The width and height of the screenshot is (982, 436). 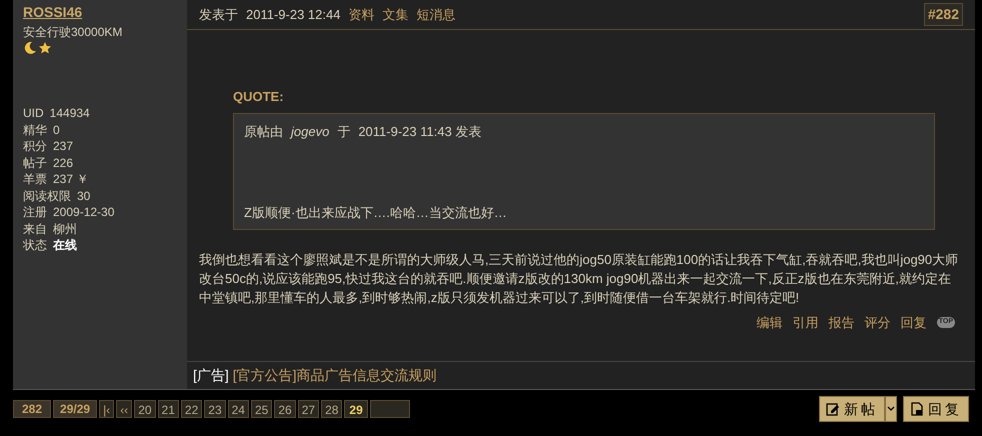 What do you see at coordinates (73, 32) in the screenshot?
I see `author-rank: 安全行驶30000KM` at bounding box center [73, 32].